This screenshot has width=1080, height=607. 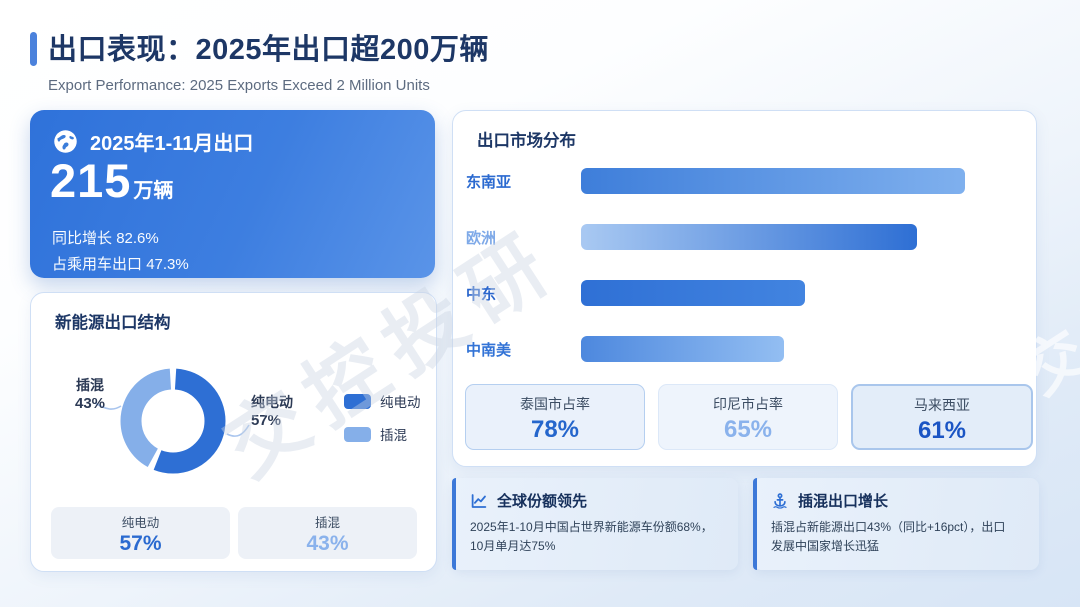 I want to click on summary-value: 215, so click(x=91, y=180).